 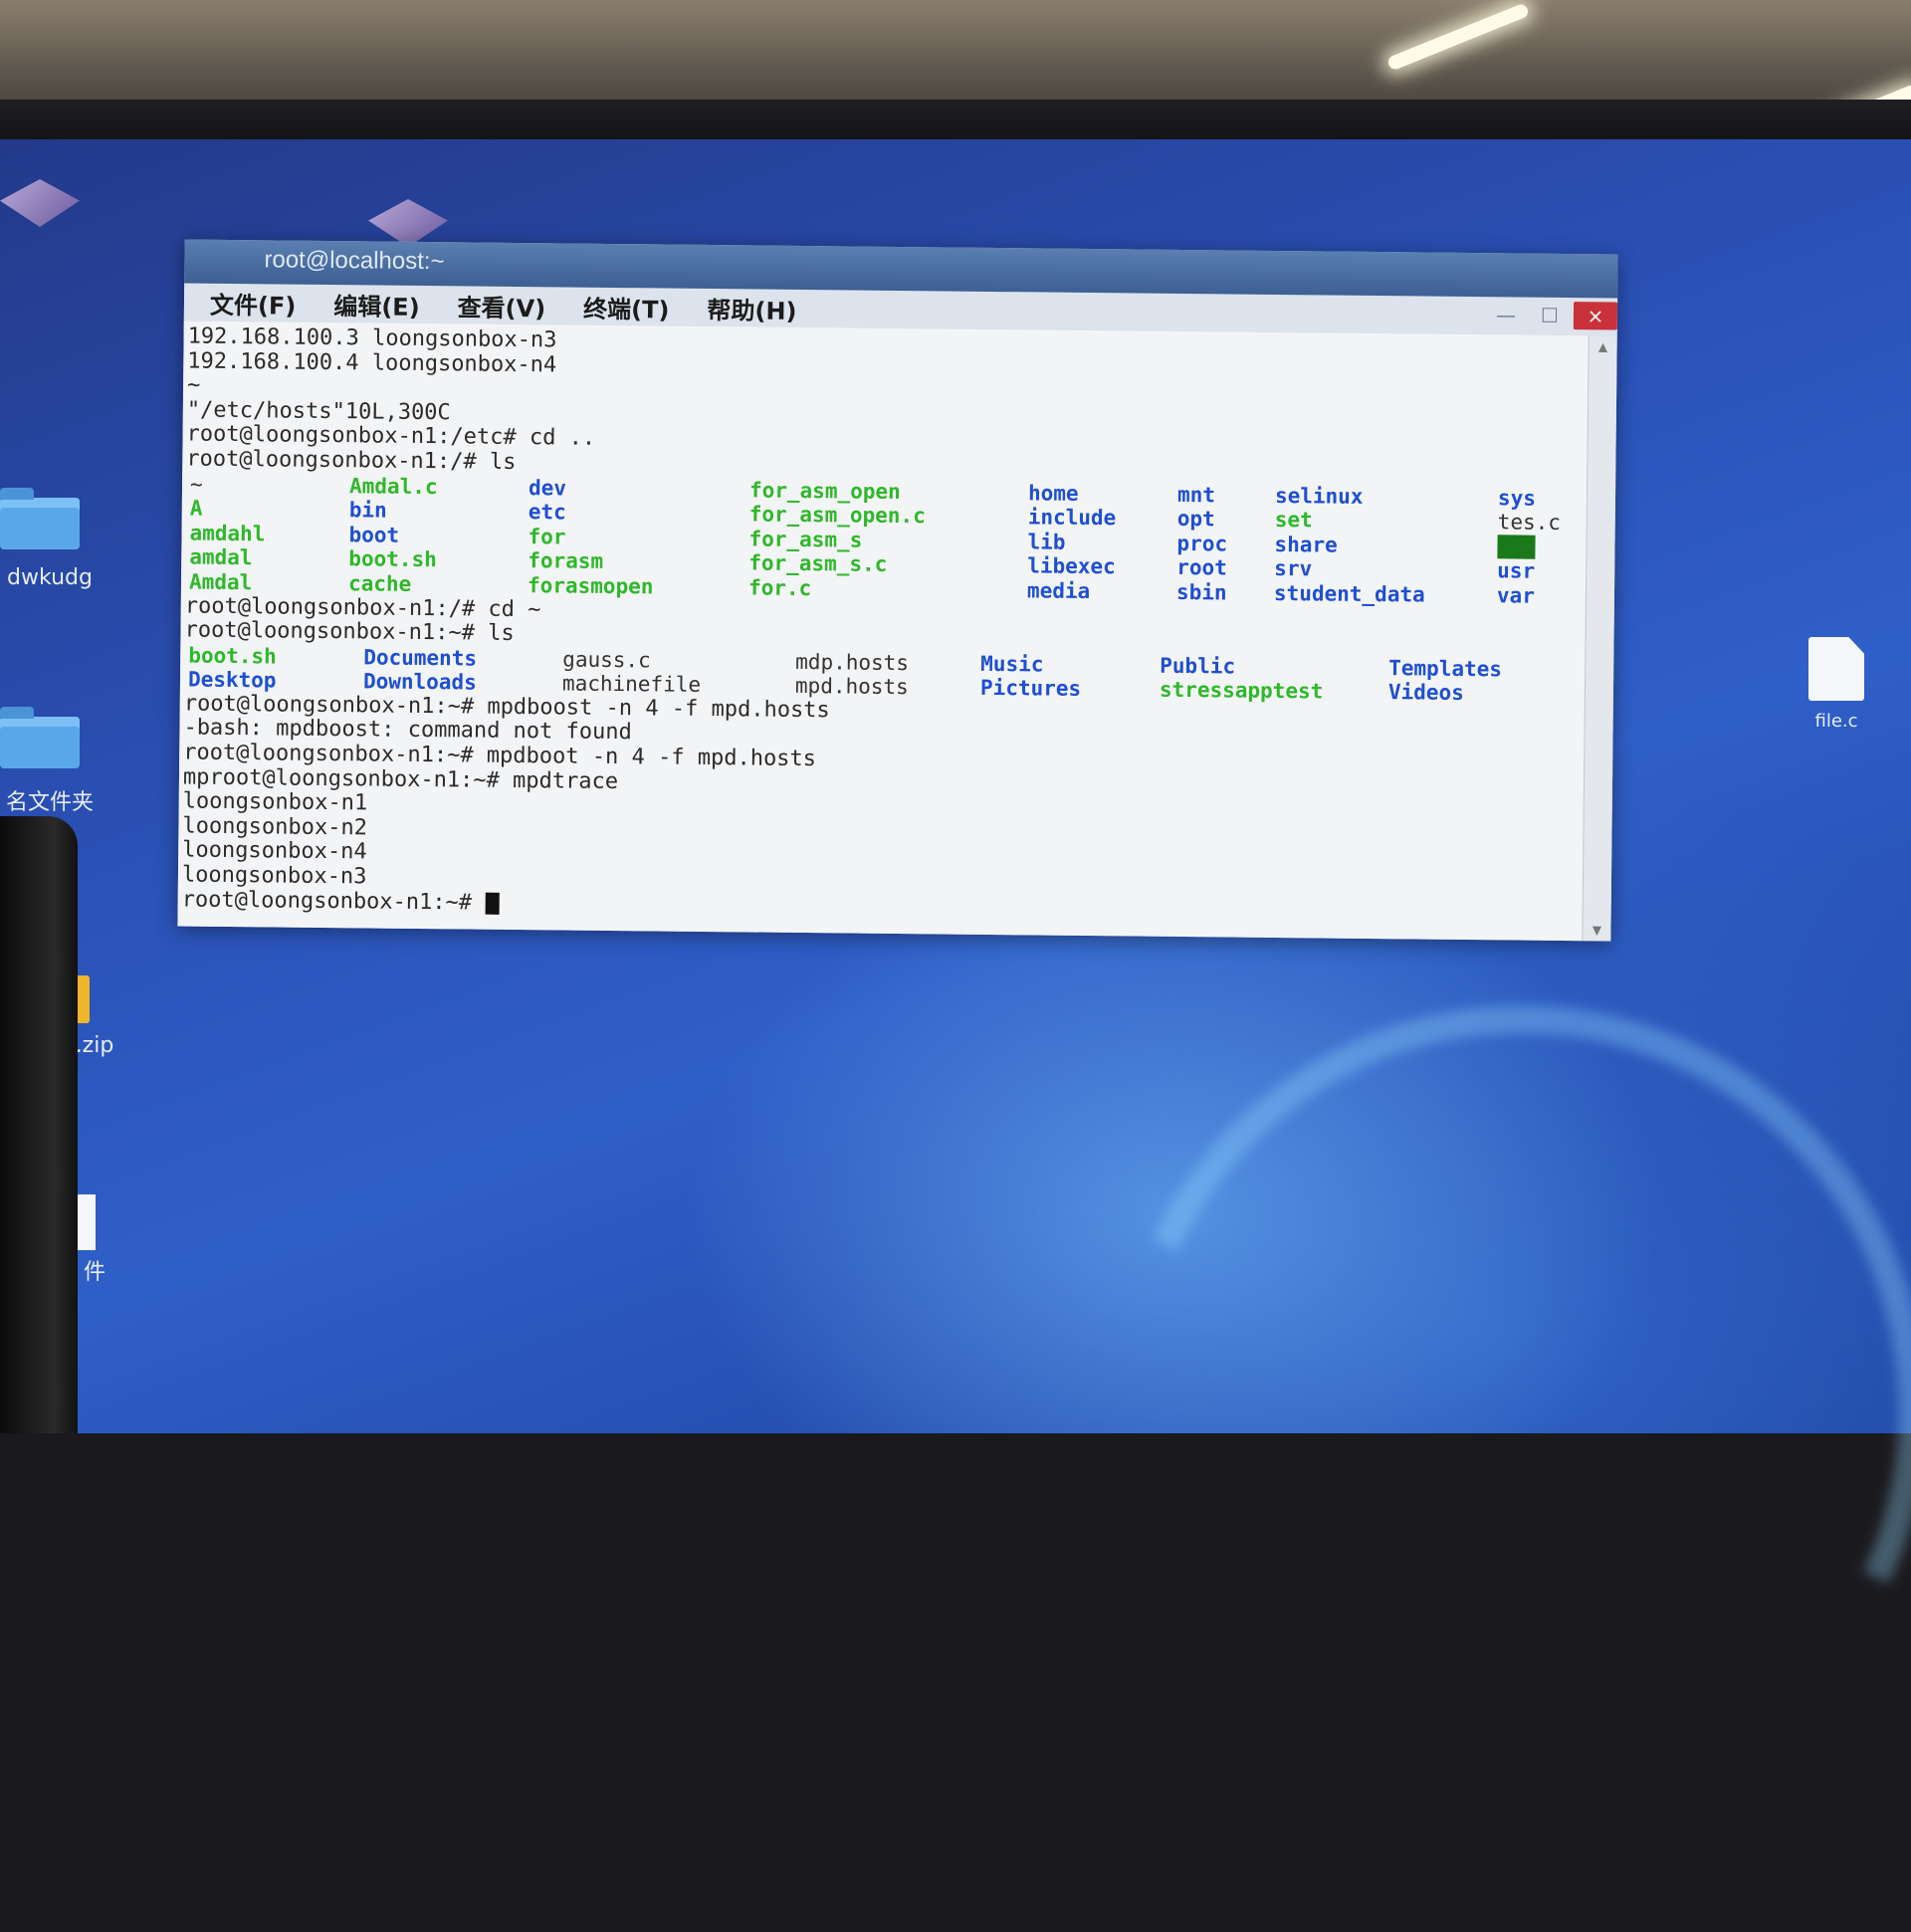 I want to click on listing-entry: etc, so click(x=547, y=512).